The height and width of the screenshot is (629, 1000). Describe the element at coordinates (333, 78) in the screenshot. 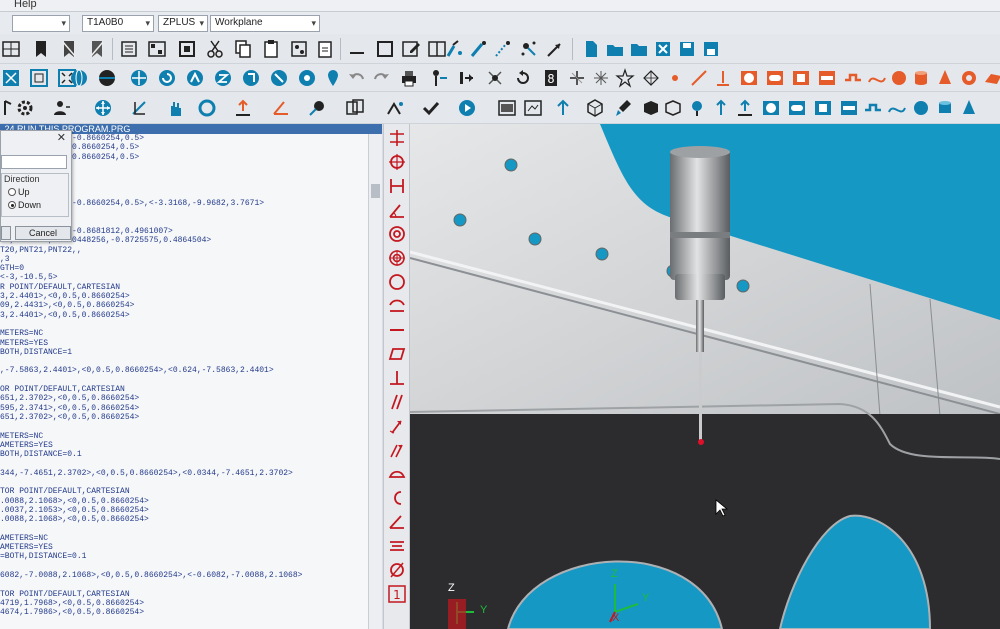

I see `pin-icon` at that location.